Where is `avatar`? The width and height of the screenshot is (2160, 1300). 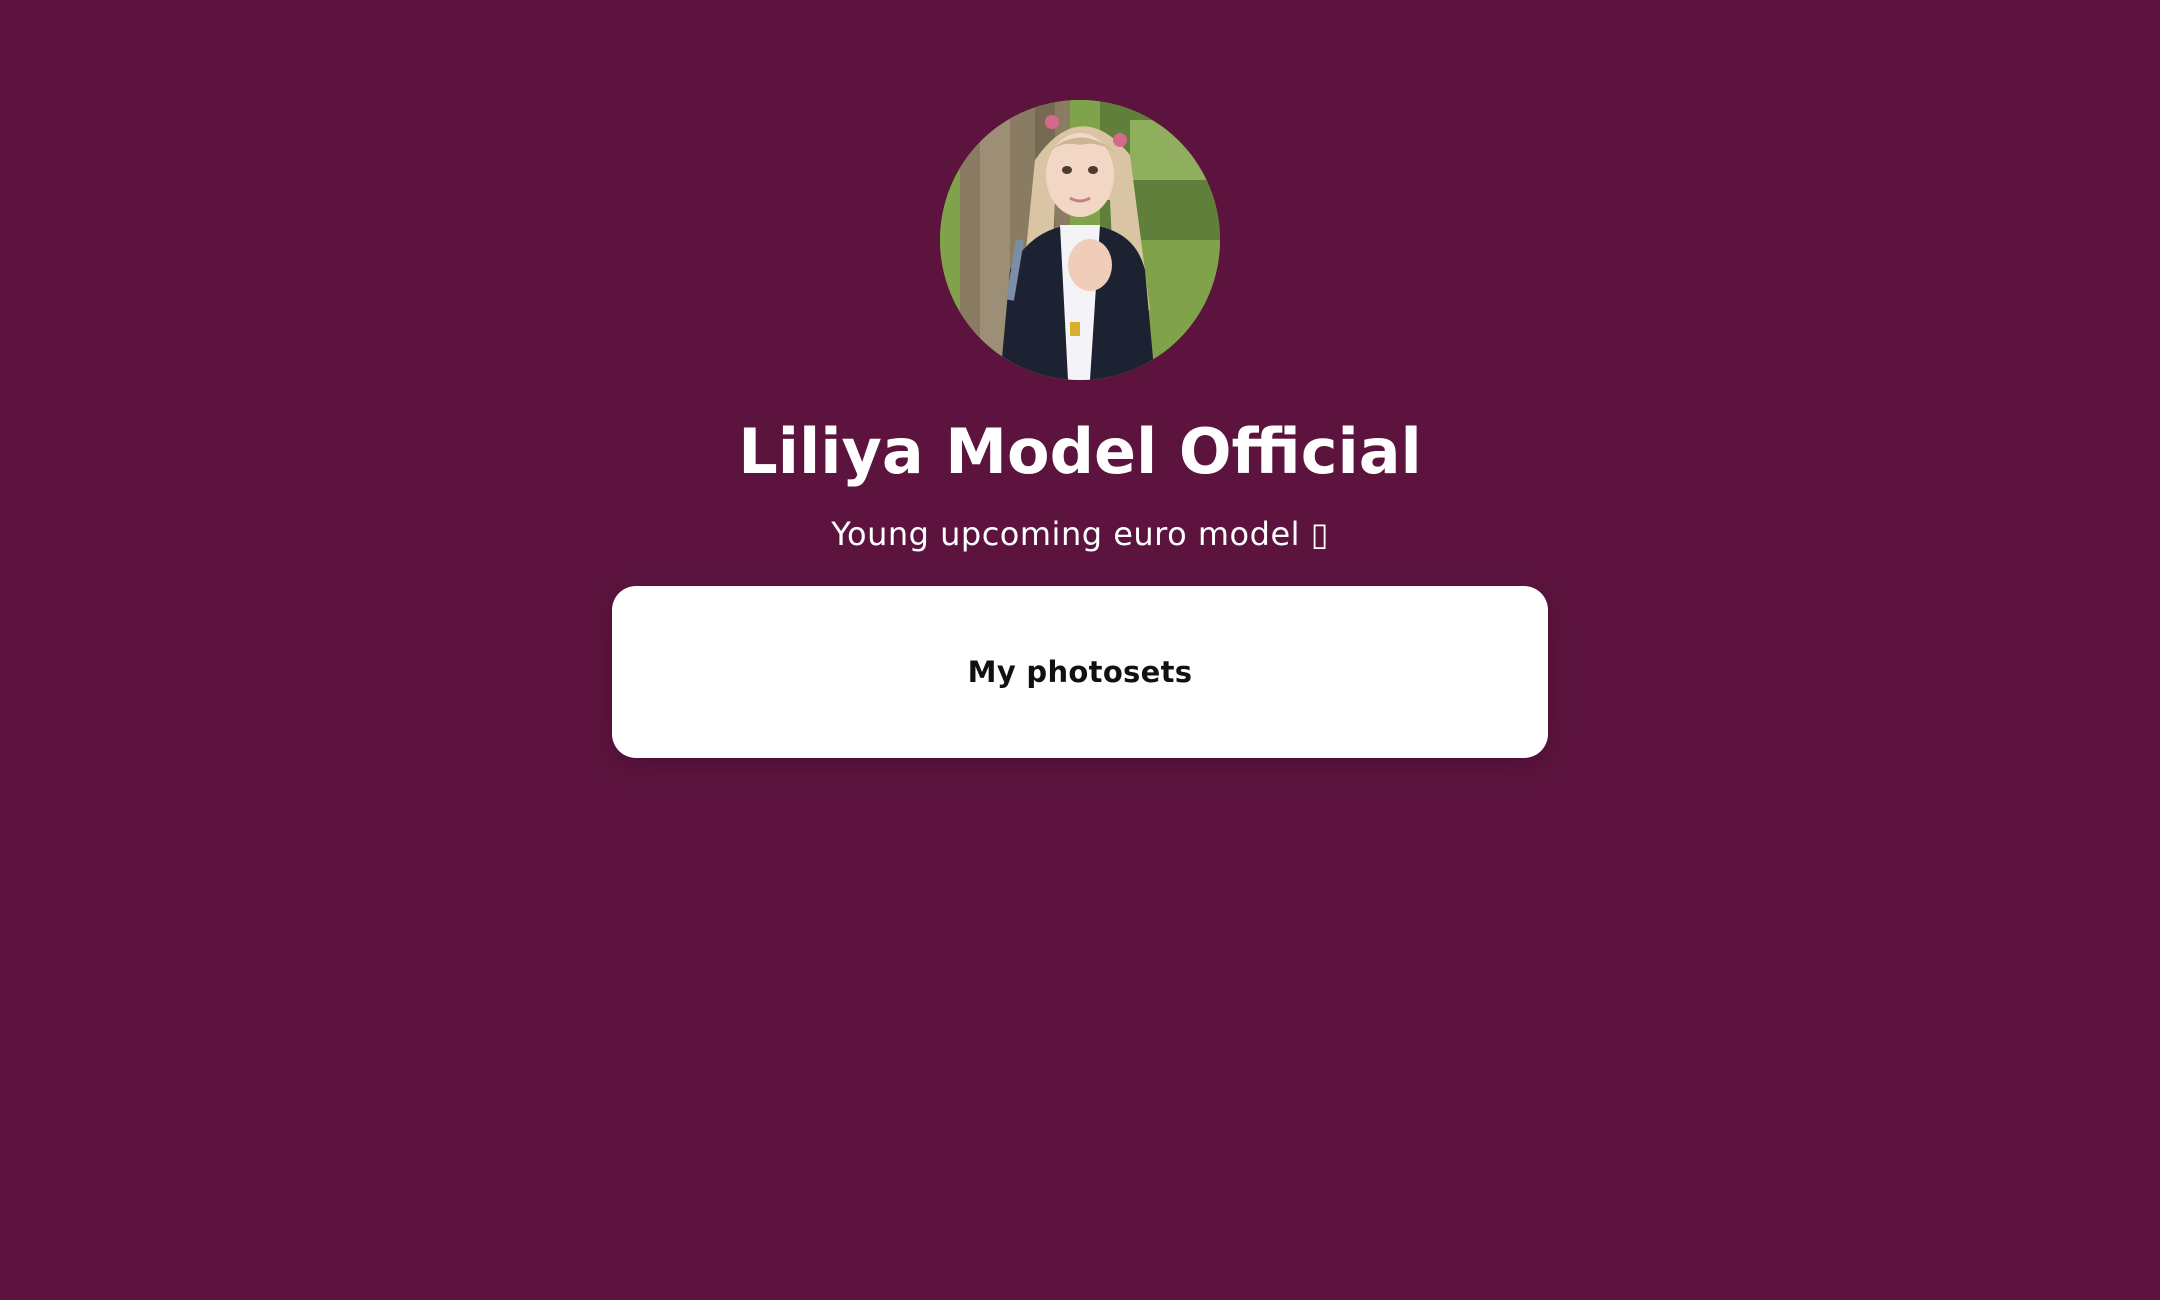
avatar is located at coordinates (1080, 240).